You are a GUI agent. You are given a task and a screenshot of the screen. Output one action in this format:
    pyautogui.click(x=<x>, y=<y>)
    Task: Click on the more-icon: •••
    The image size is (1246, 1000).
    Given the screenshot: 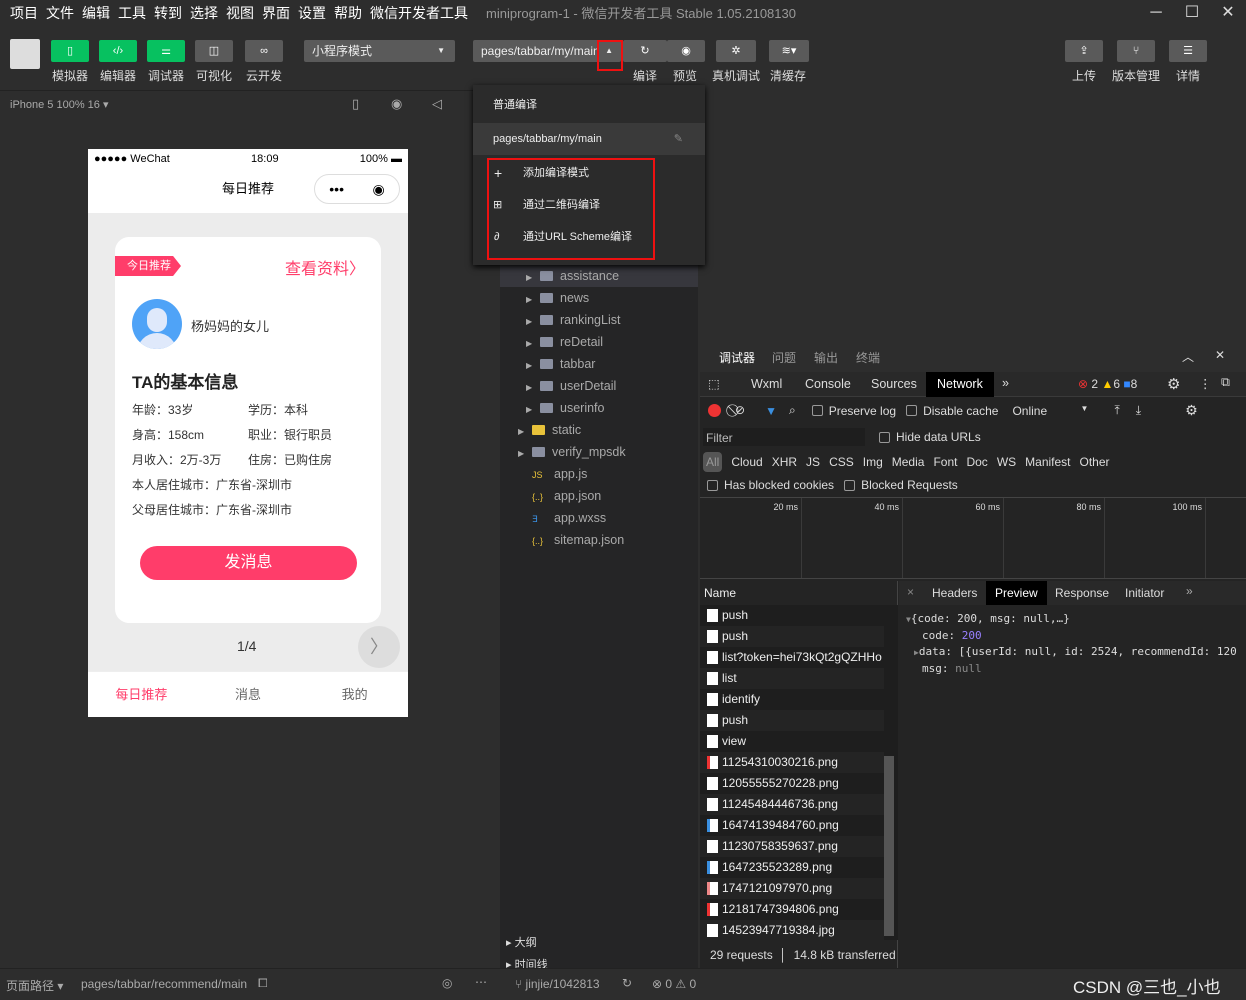 What is the action you would take?
    pyautogui.click(x=336, y=189)
    